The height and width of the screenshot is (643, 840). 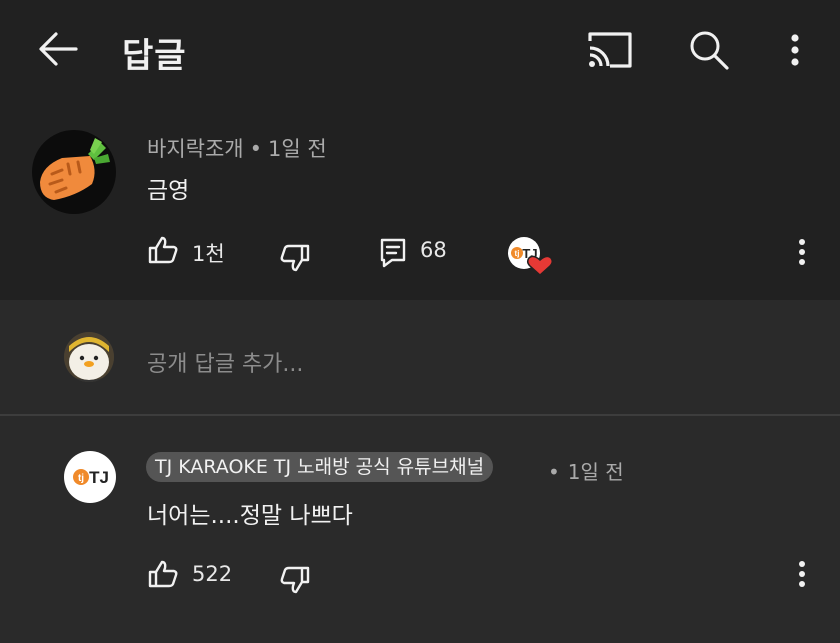 I want to click on arrow-left-icon, so click(x=58, y=49).